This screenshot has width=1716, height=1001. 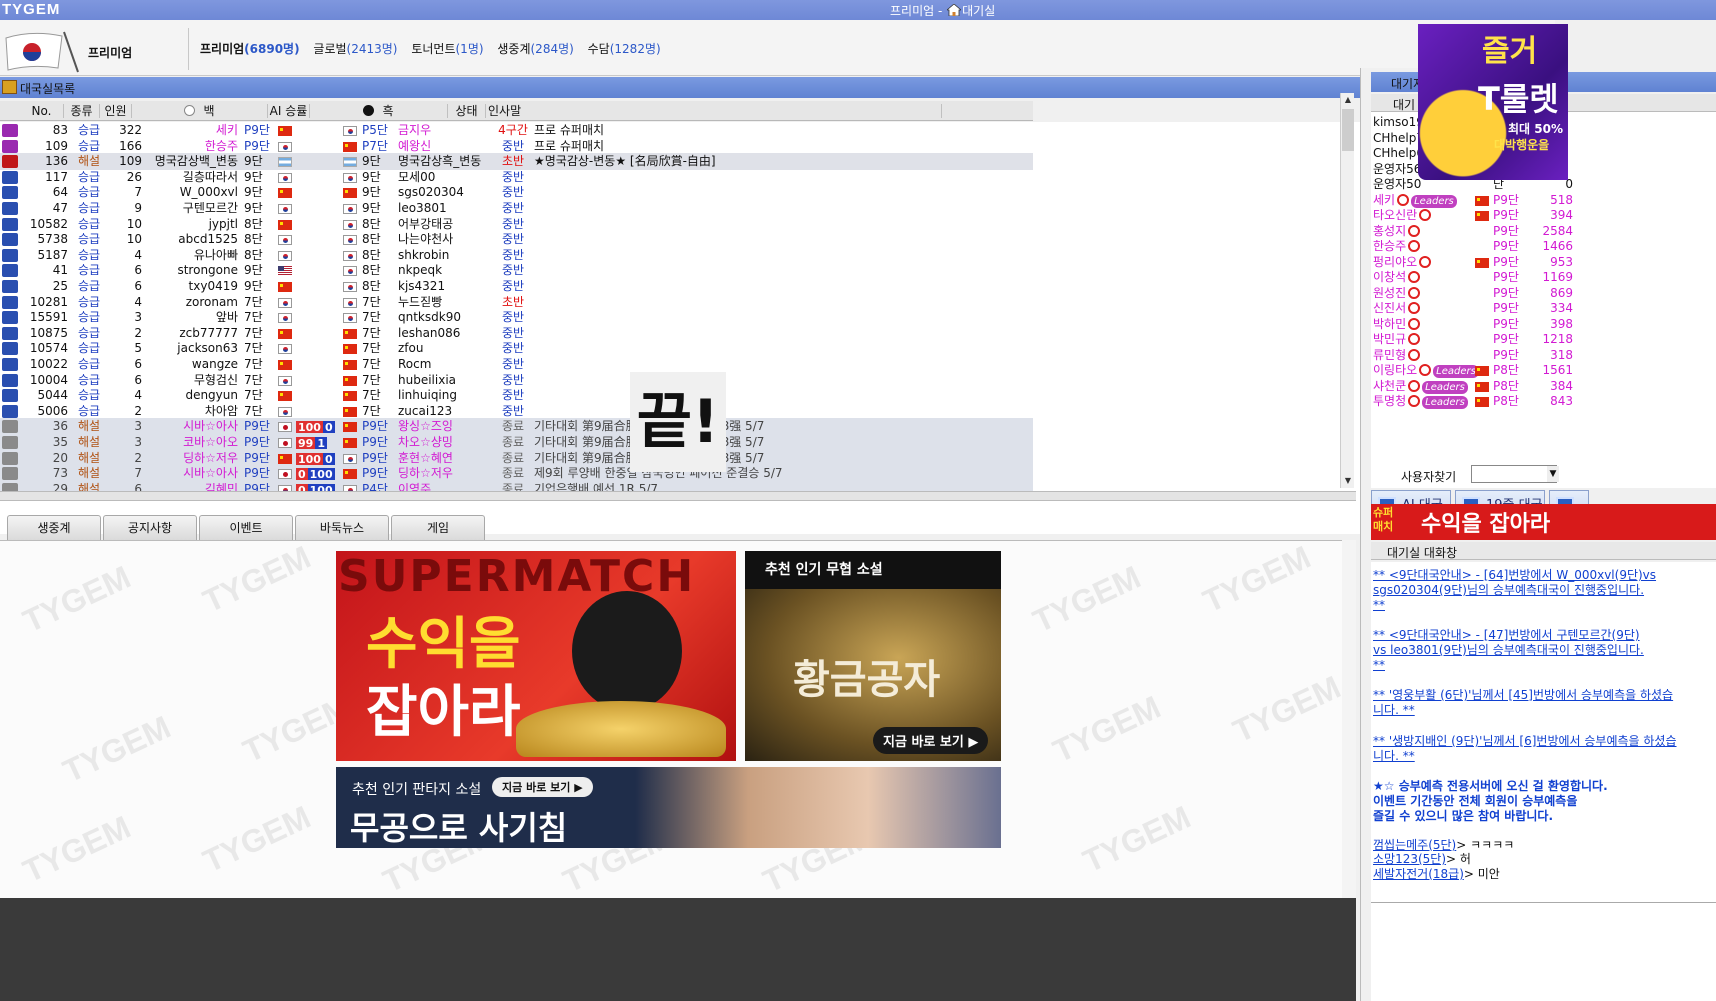 What do you see at coordinates (1553, 474) in the screenshot?
I see `chevron-down-icon: ▼` at bounding box center [1553, 474].